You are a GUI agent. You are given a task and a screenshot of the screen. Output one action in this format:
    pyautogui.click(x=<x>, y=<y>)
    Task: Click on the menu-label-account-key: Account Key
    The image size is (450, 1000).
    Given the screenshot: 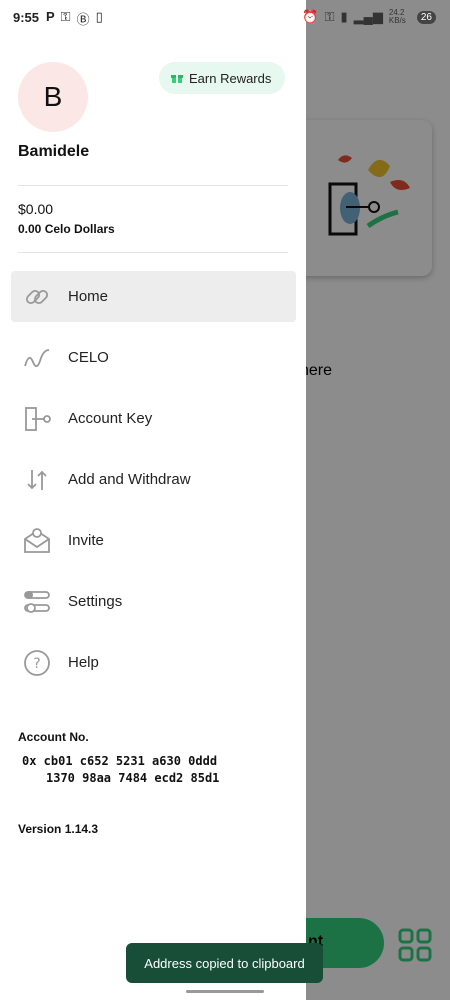 What is the action you would take?
    pyautogui.click(x=110, y=418)
    